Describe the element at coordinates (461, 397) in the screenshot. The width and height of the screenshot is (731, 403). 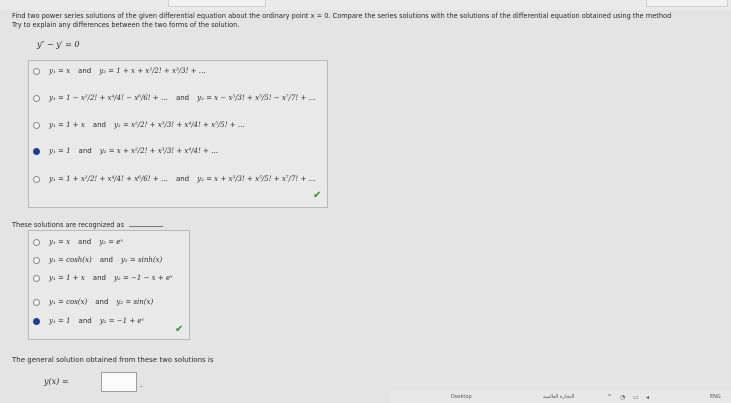
I see `desktop-label: Desktop` at that location.